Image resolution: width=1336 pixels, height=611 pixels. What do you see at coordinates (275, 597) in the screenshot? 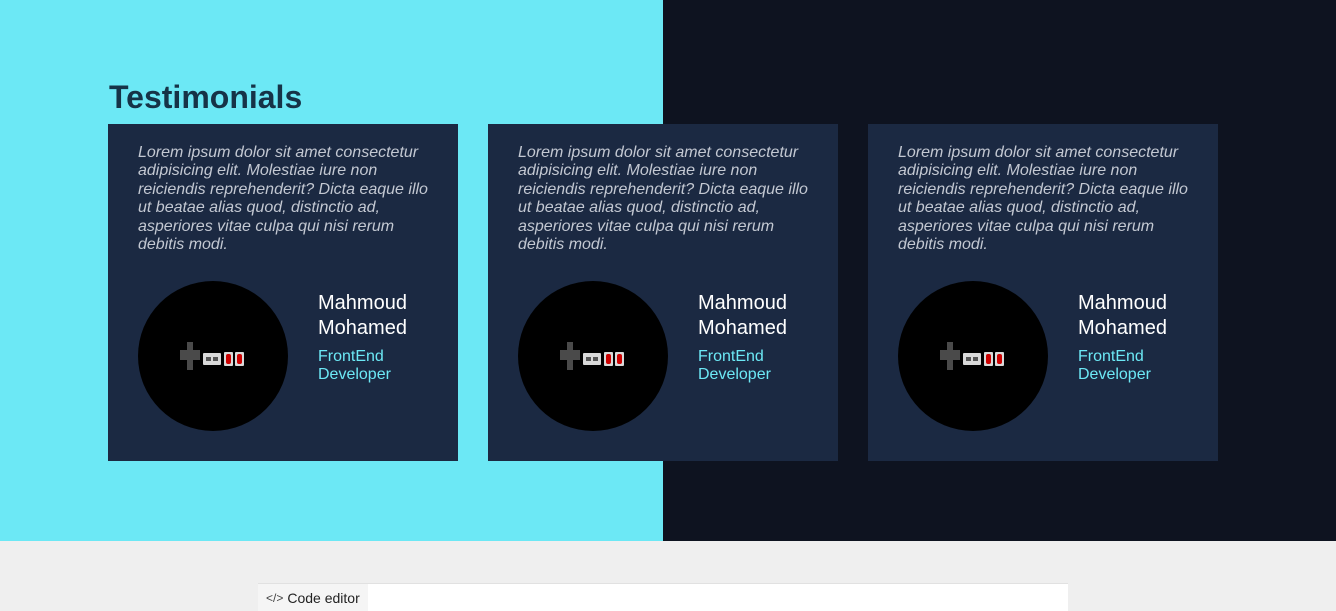
I see `code-icon: </>` at bounding box center [275, 597].